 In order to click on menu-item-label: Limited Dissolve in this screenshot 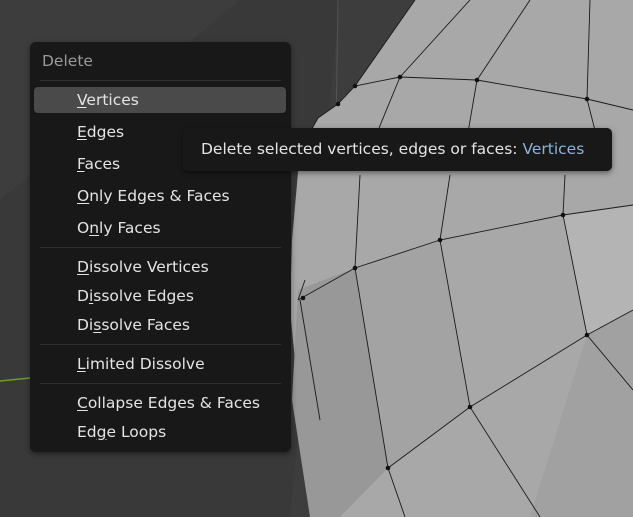, I will do `click(141, 364)`.